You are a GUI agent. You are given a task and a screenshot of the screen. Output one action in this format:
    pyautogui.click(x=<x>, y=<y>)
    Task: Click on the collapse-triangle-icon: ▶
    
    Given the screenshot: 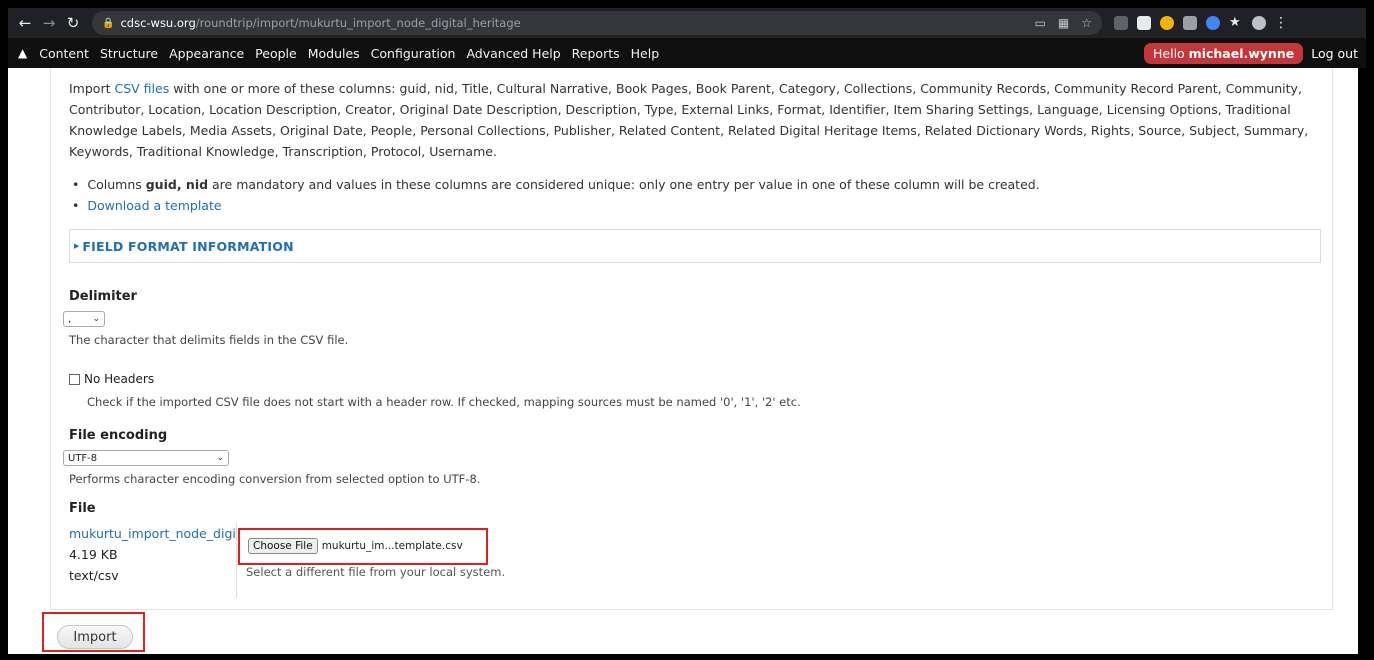 What is the action you would take?
    pyautogui.click(x=77, y=246)
    